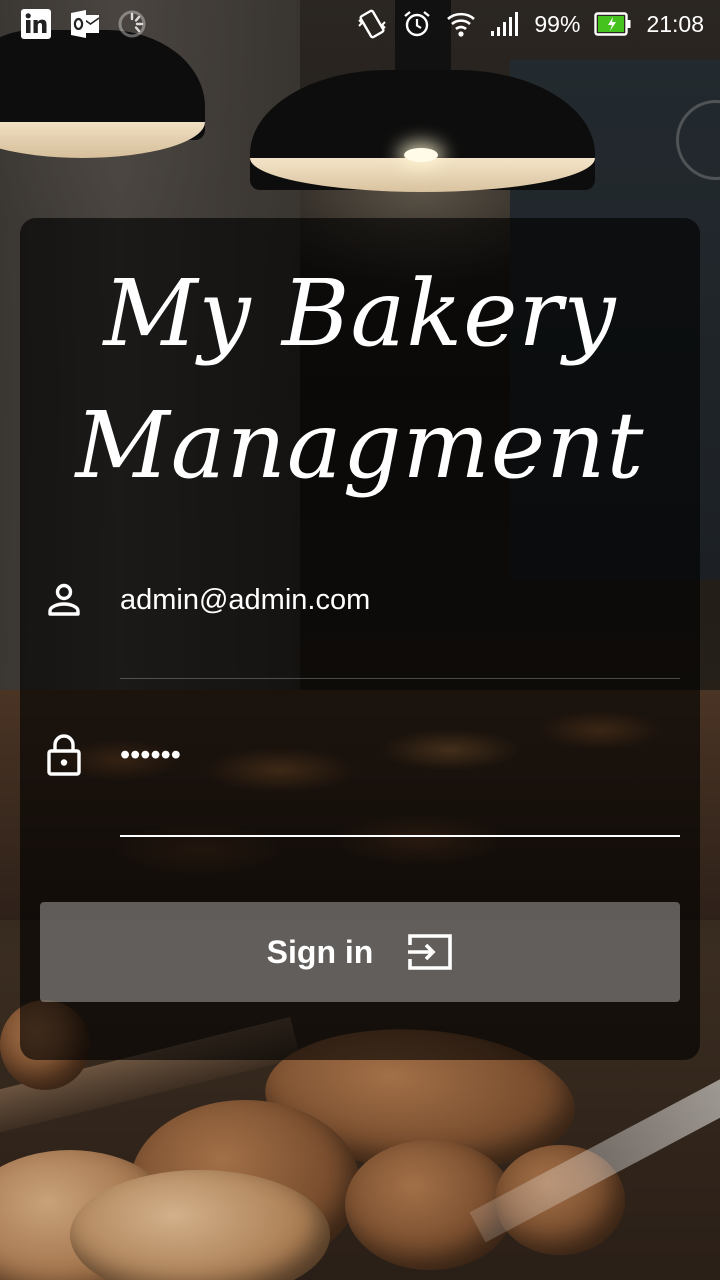 The image size is (720, 1280). I want to click on email-field-row, so click(360, 608).